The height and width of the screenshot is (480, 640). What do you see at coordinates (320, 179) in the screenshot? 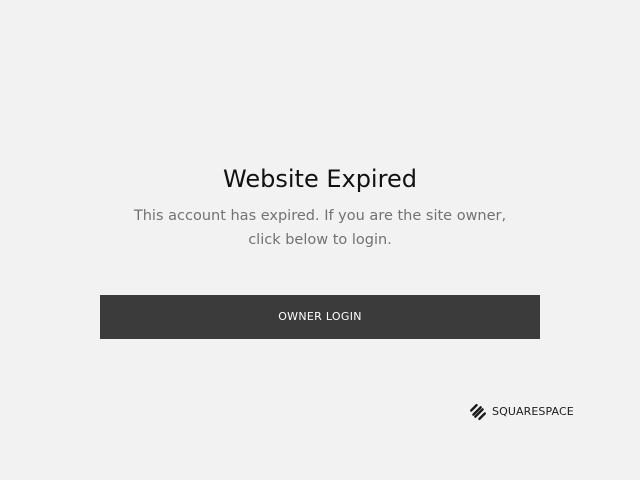
I see `page-title: Website Expired` at bounding box center [320, 179].